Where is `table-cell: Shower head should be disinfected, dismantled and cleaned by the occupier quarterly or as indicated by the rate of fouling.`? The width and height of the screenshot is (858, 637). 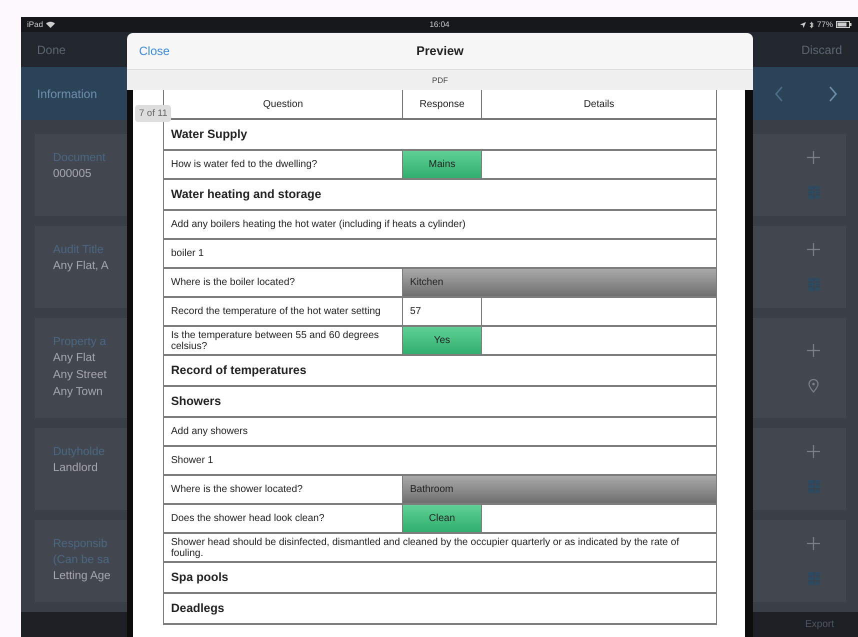 table-cell: Shower head should be disinfected, dismantled and cleaned by the occupier quarterly or as indicated by the rate of fouling. is located at coordinates (440, 547).